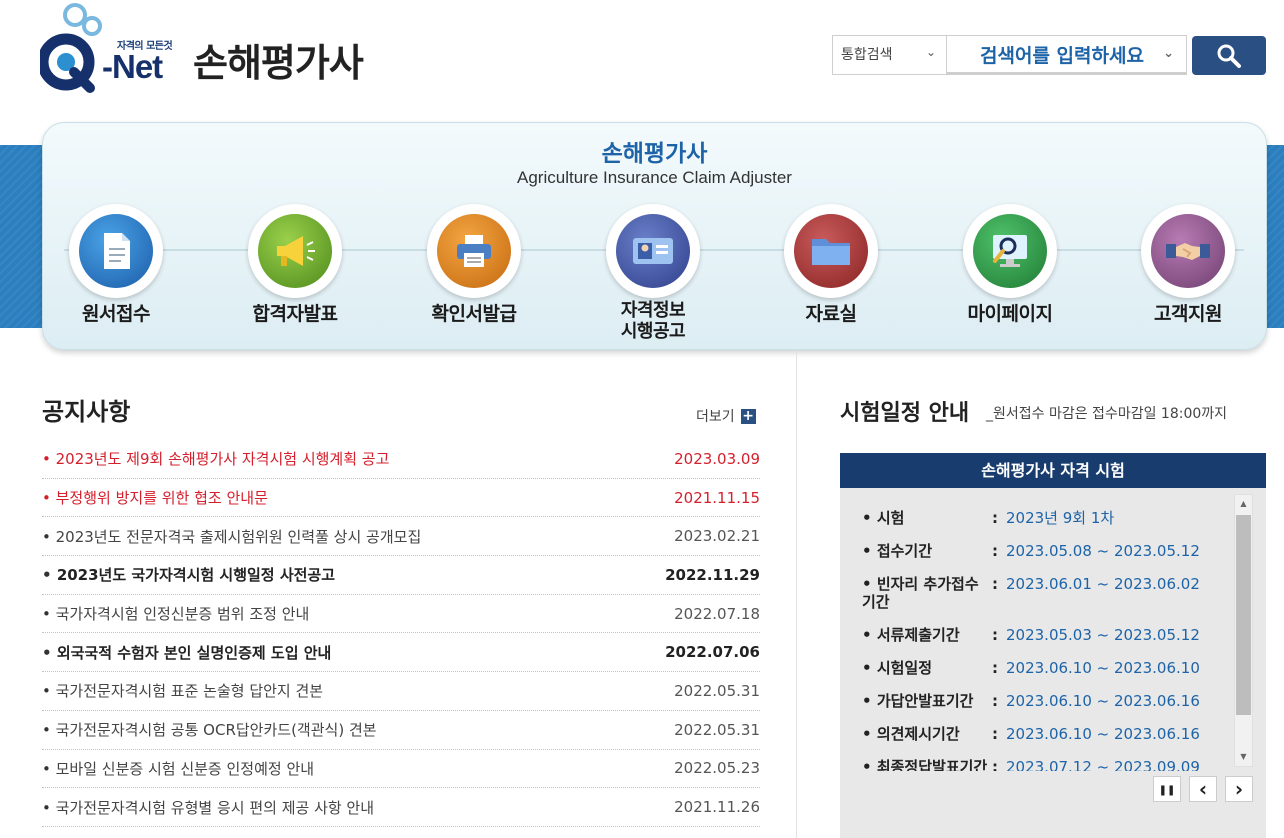 The height and width of the screenshot is (838, 1284). Describe the element at coordinates (642, 55) in the screenshot. I see `header: 자격의 모든것 -Net 손해평가사 통합검색 ⌄ 검색어를 입력하세요 ⌄` at that location.